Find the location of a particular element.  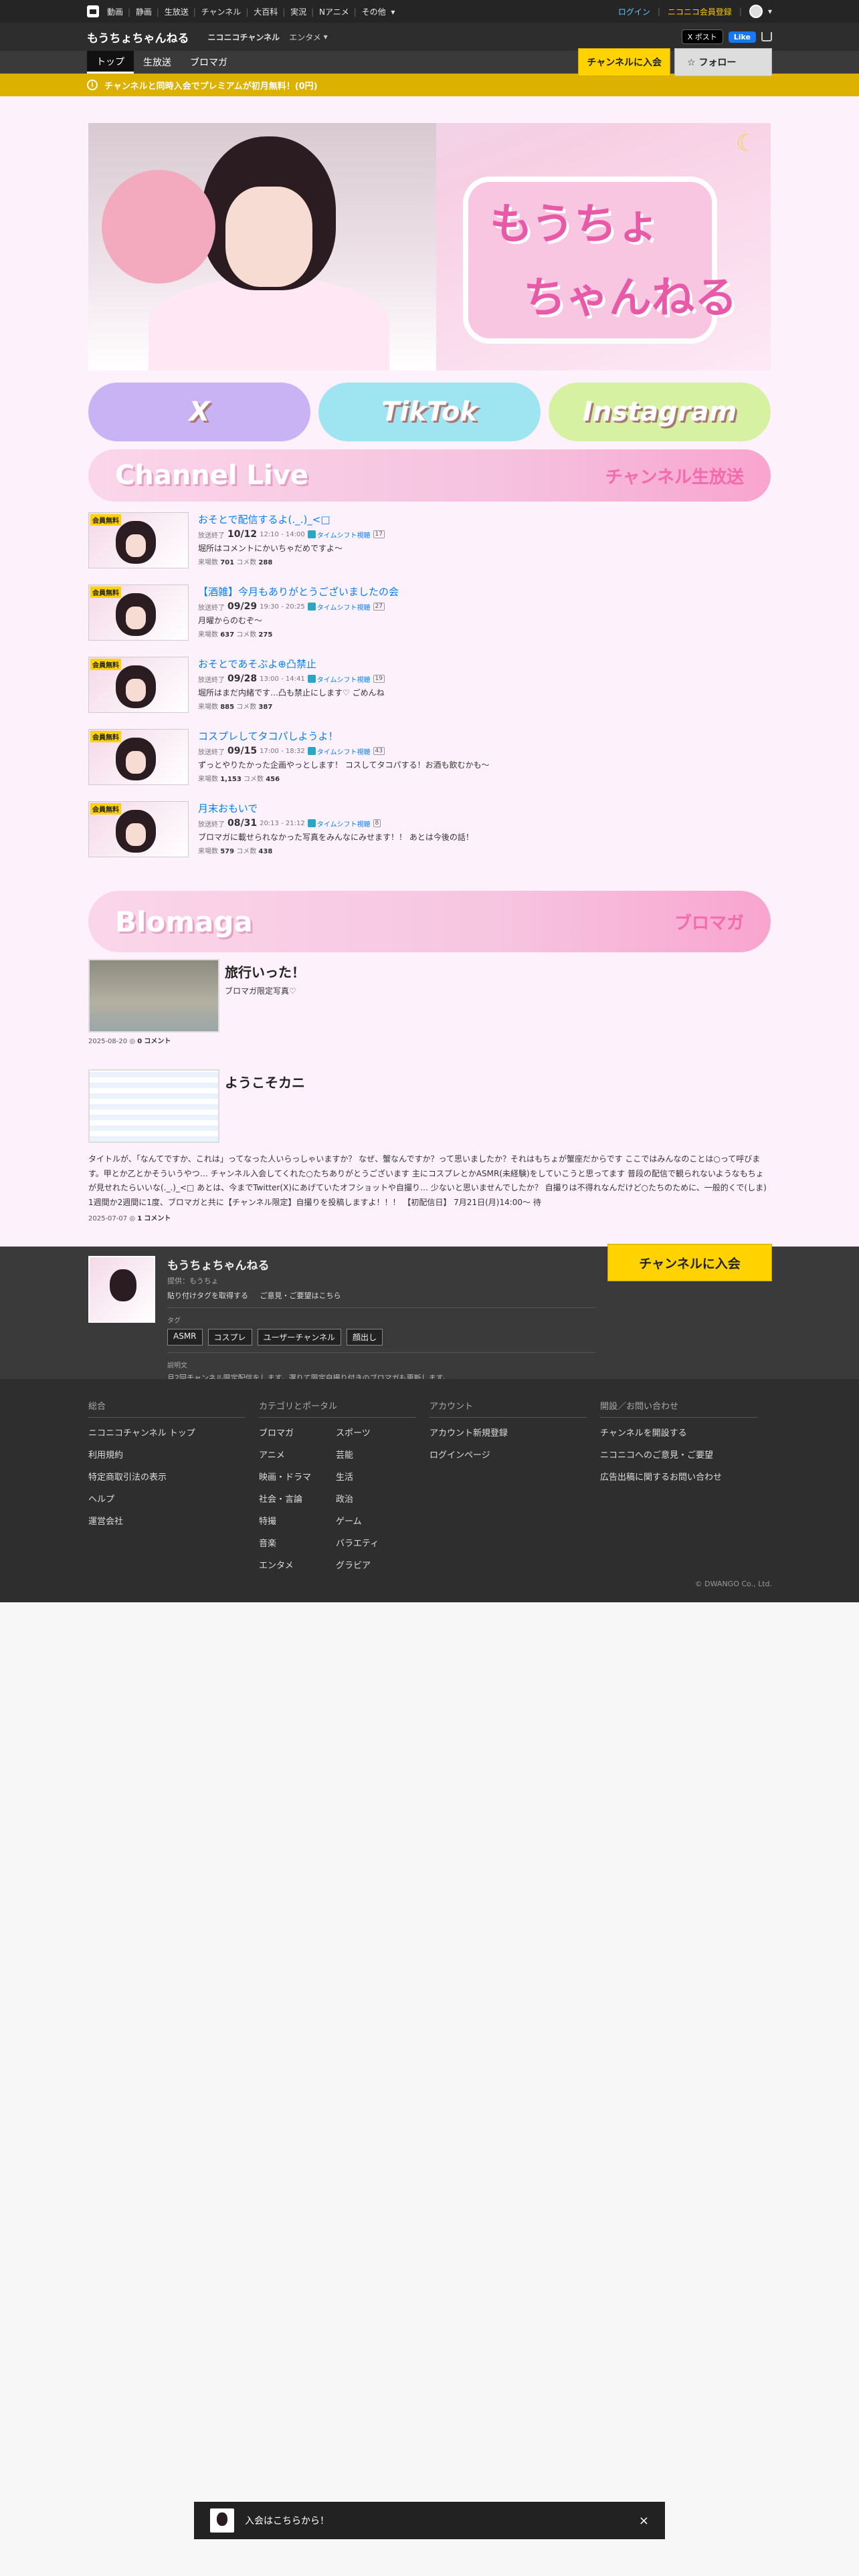

footer-link: アカウント新規登録 is located at coordinates (509, 1432).